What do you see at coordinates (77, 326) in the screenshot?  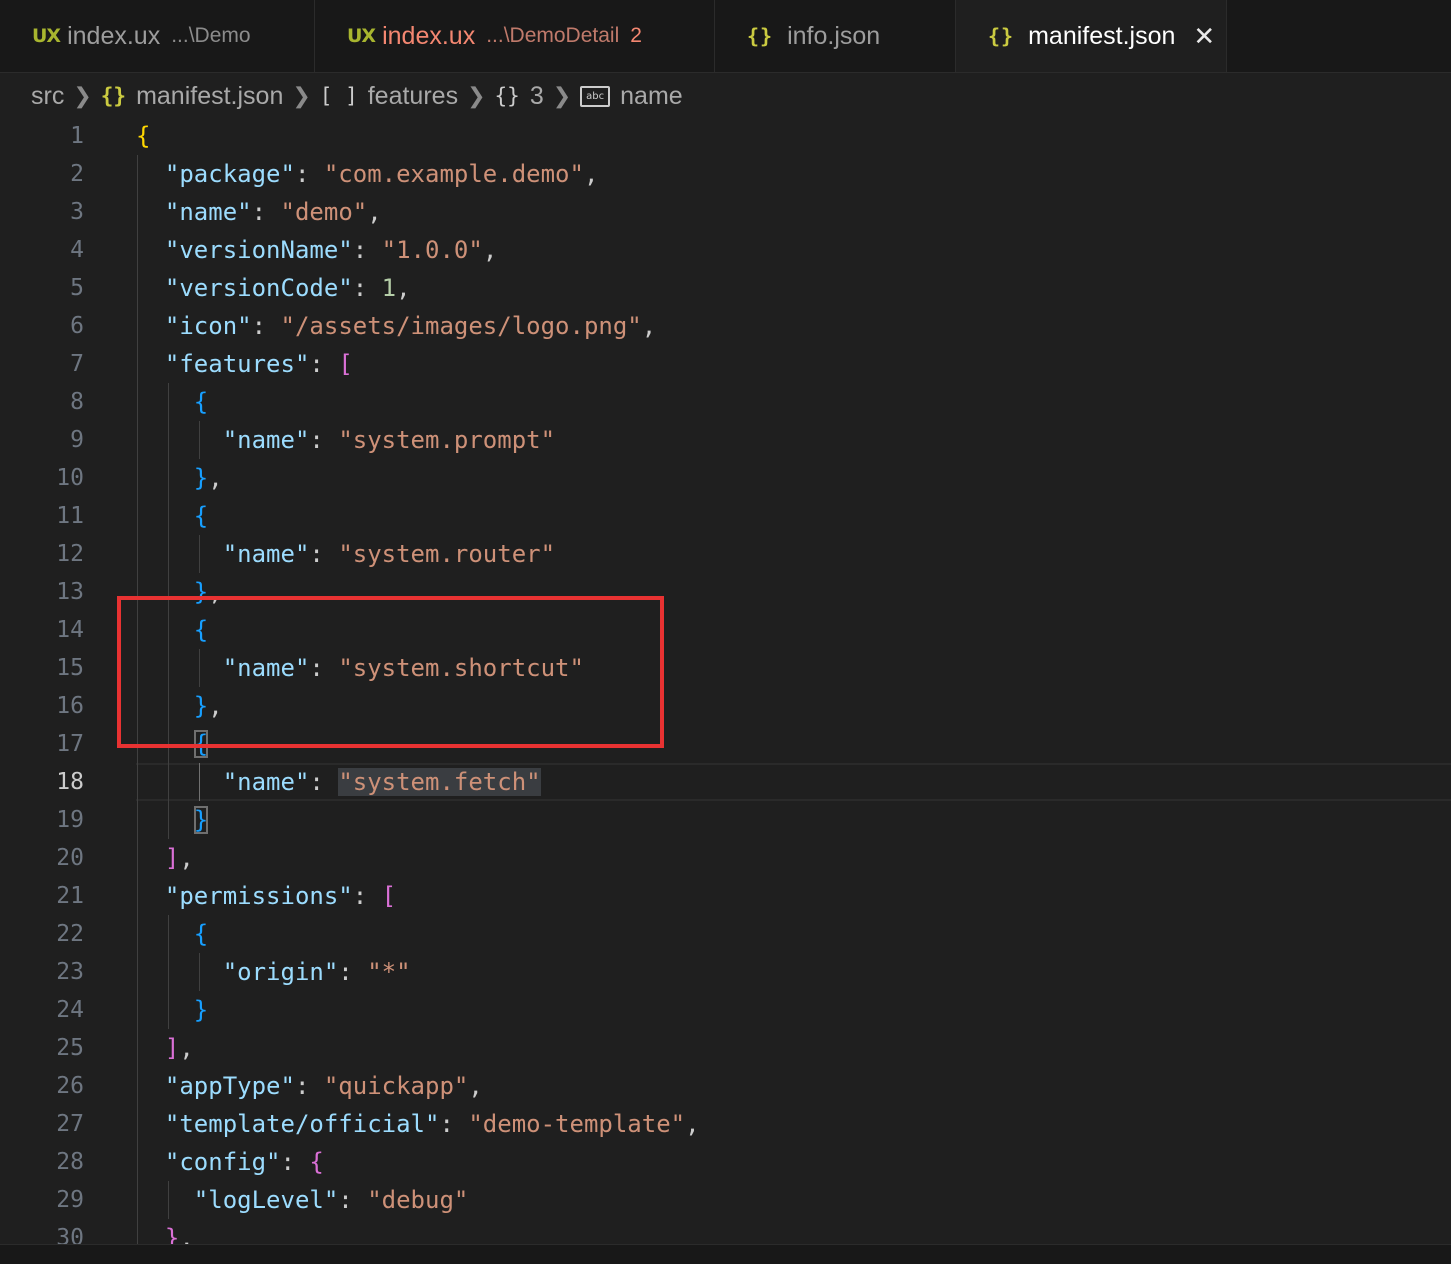 I see `line-number: 6` at bounding box center [77, 326].